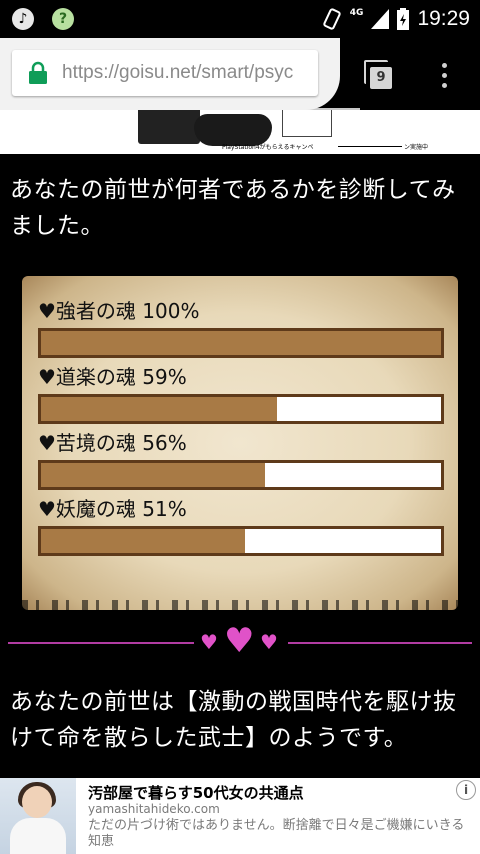 The height and width of the screenshot is (854, 480). Describe the element at coordinates (276, 833) in the screenshot. I see `ad-description: ただの片づけ術ではありません。断捨離で日々是ご機嫌にいきる知恵` at that location.